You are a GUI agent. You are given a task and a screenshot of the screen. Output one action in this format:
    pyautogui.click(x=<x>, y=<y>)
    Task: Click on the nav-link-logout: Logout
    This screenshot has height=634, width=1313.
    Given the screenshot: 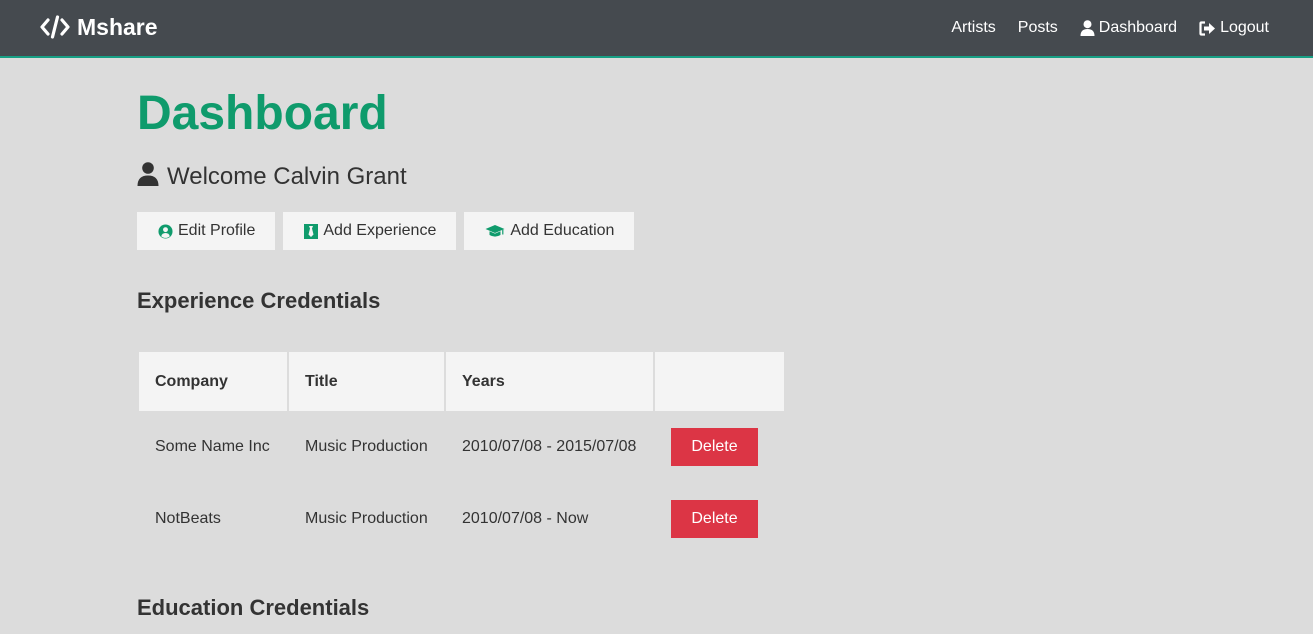 What is the action you would take?
    pyautogui.click(x=1234, y=28)
    